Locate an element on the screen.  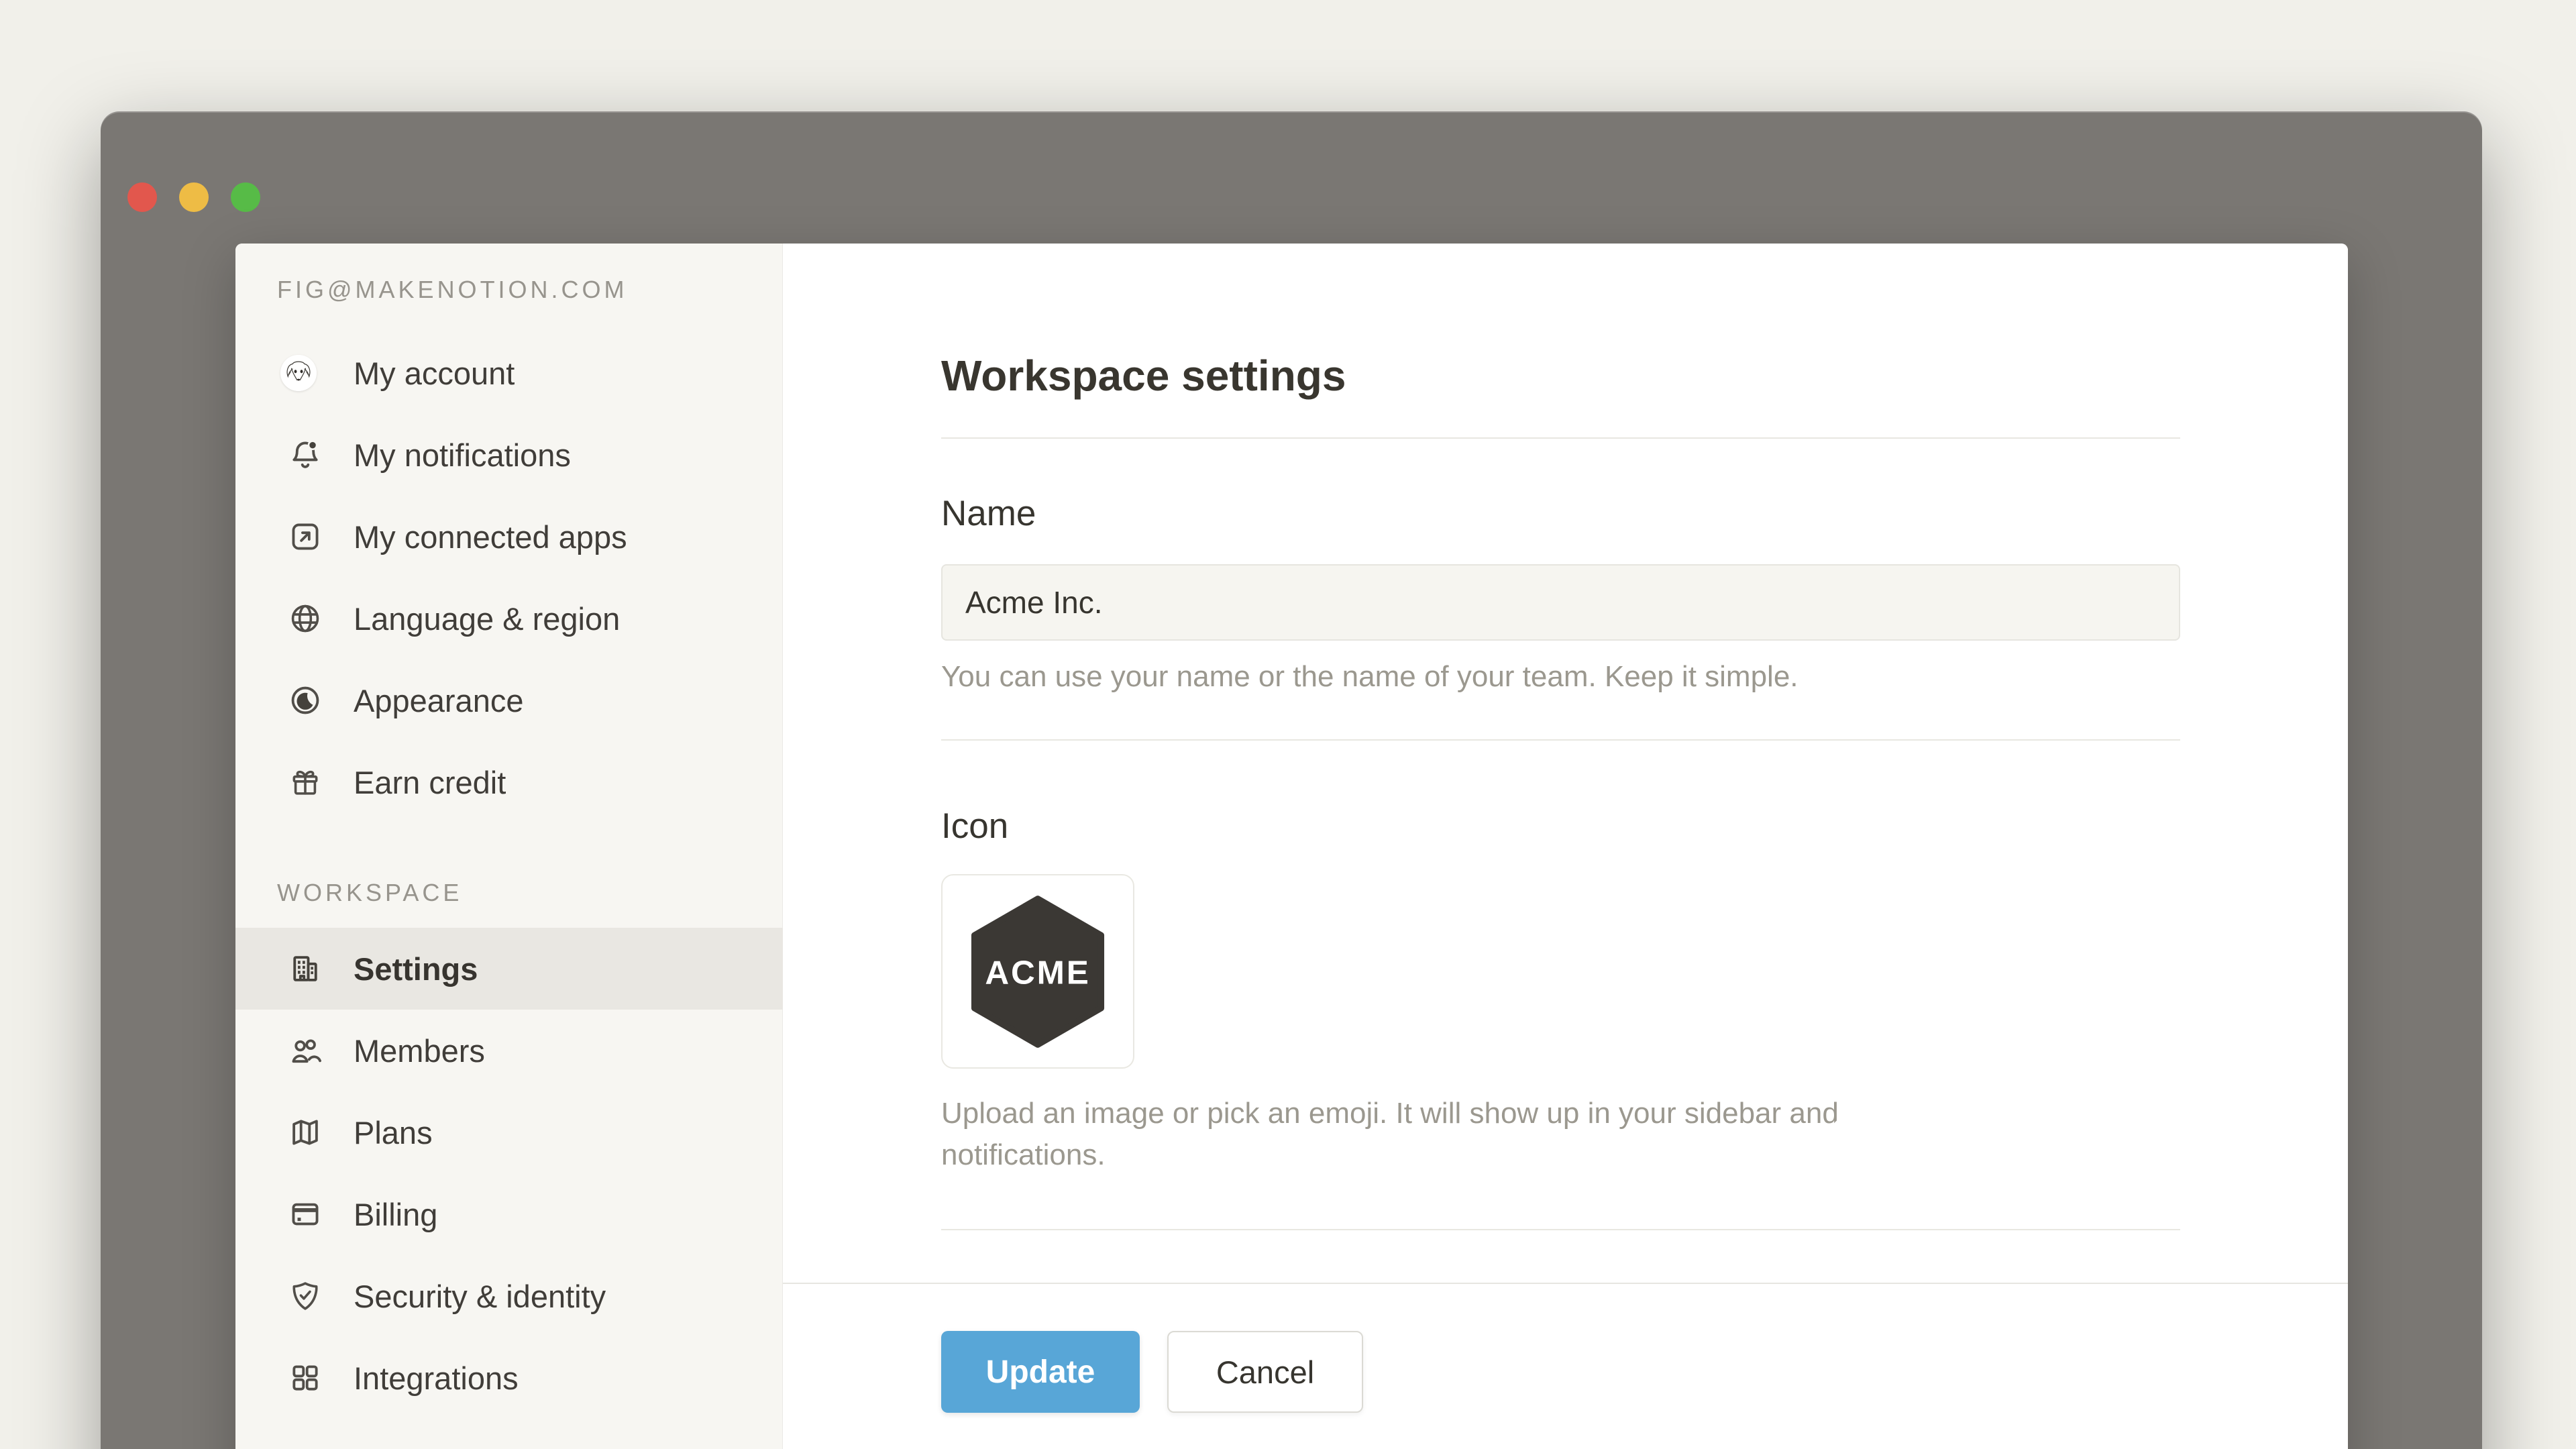
cancel-button: Cancel is located at coordinates (1265, 1372).